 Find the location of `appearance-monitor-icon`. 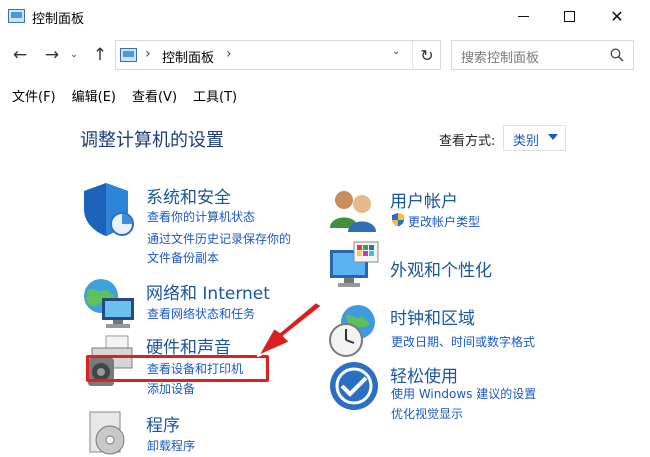

appearance-monitor-icon is located at coordinates (354, 264).